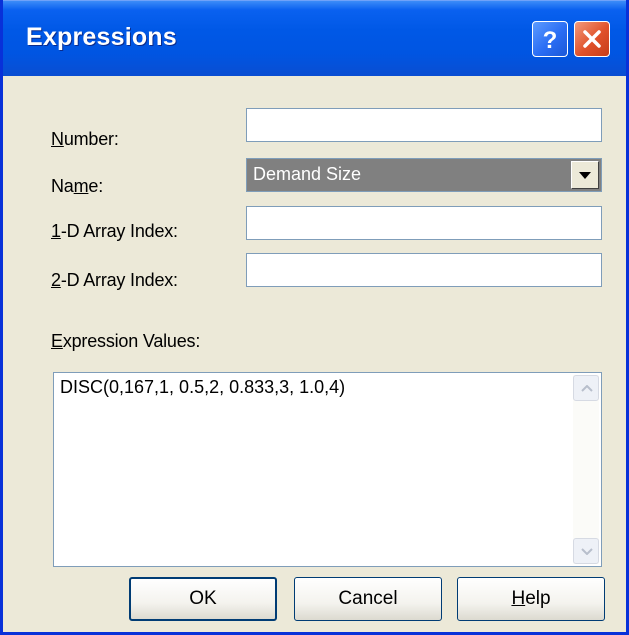 The height and width of the screenshot is (635, 629). What do you see at coordinates (126, 341) in the screenshot?
I see `expression-values-label: Expression Values:` at bounding box center [126, 341].